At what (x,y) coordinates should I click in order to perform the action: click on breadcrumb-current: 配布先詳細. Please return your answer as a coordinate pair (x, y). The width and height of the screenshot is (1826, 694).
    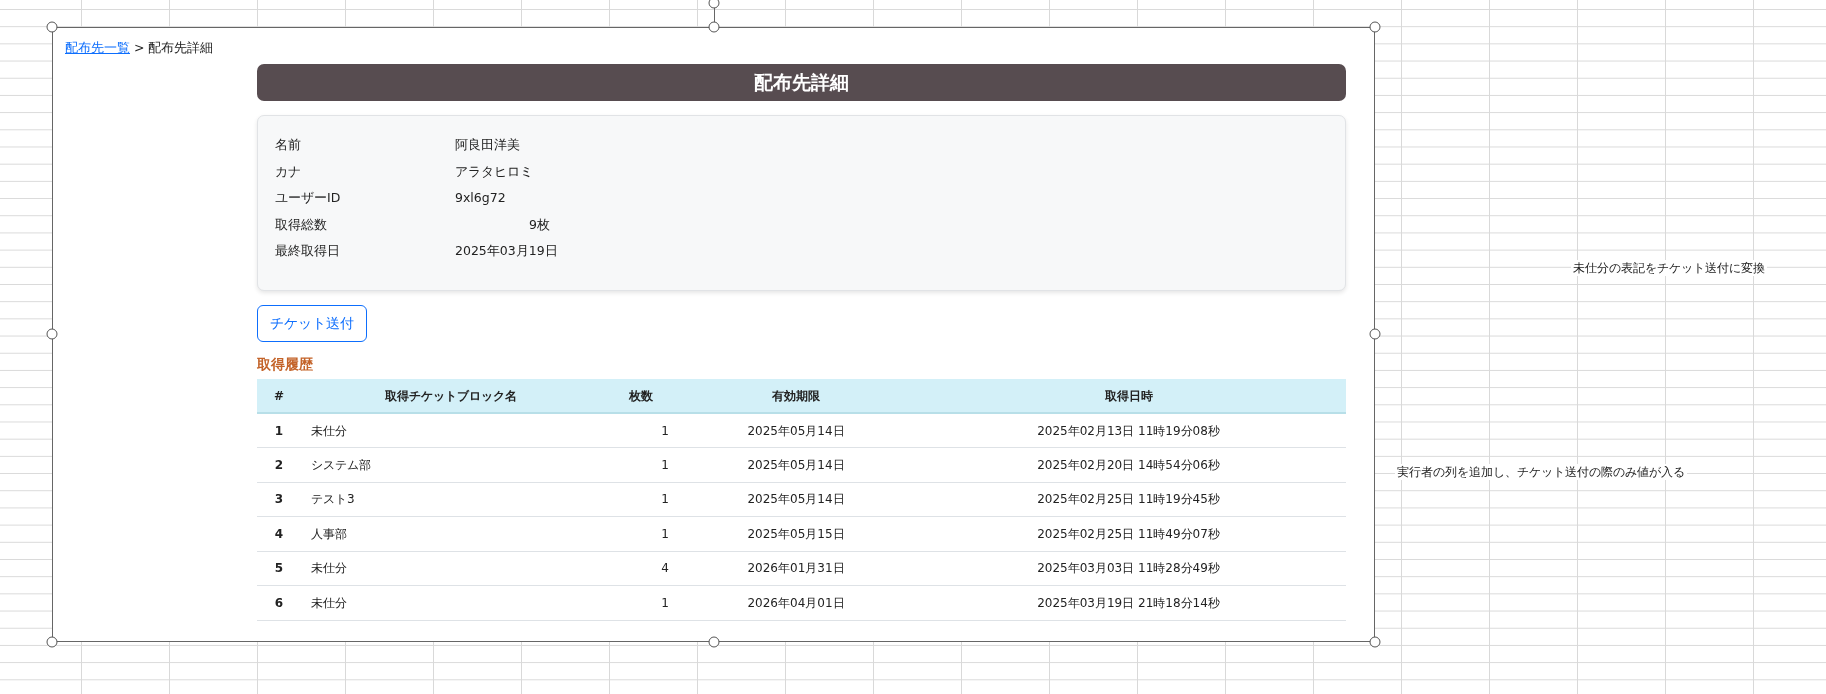
    Looking at the image, I should click on (181, 47).